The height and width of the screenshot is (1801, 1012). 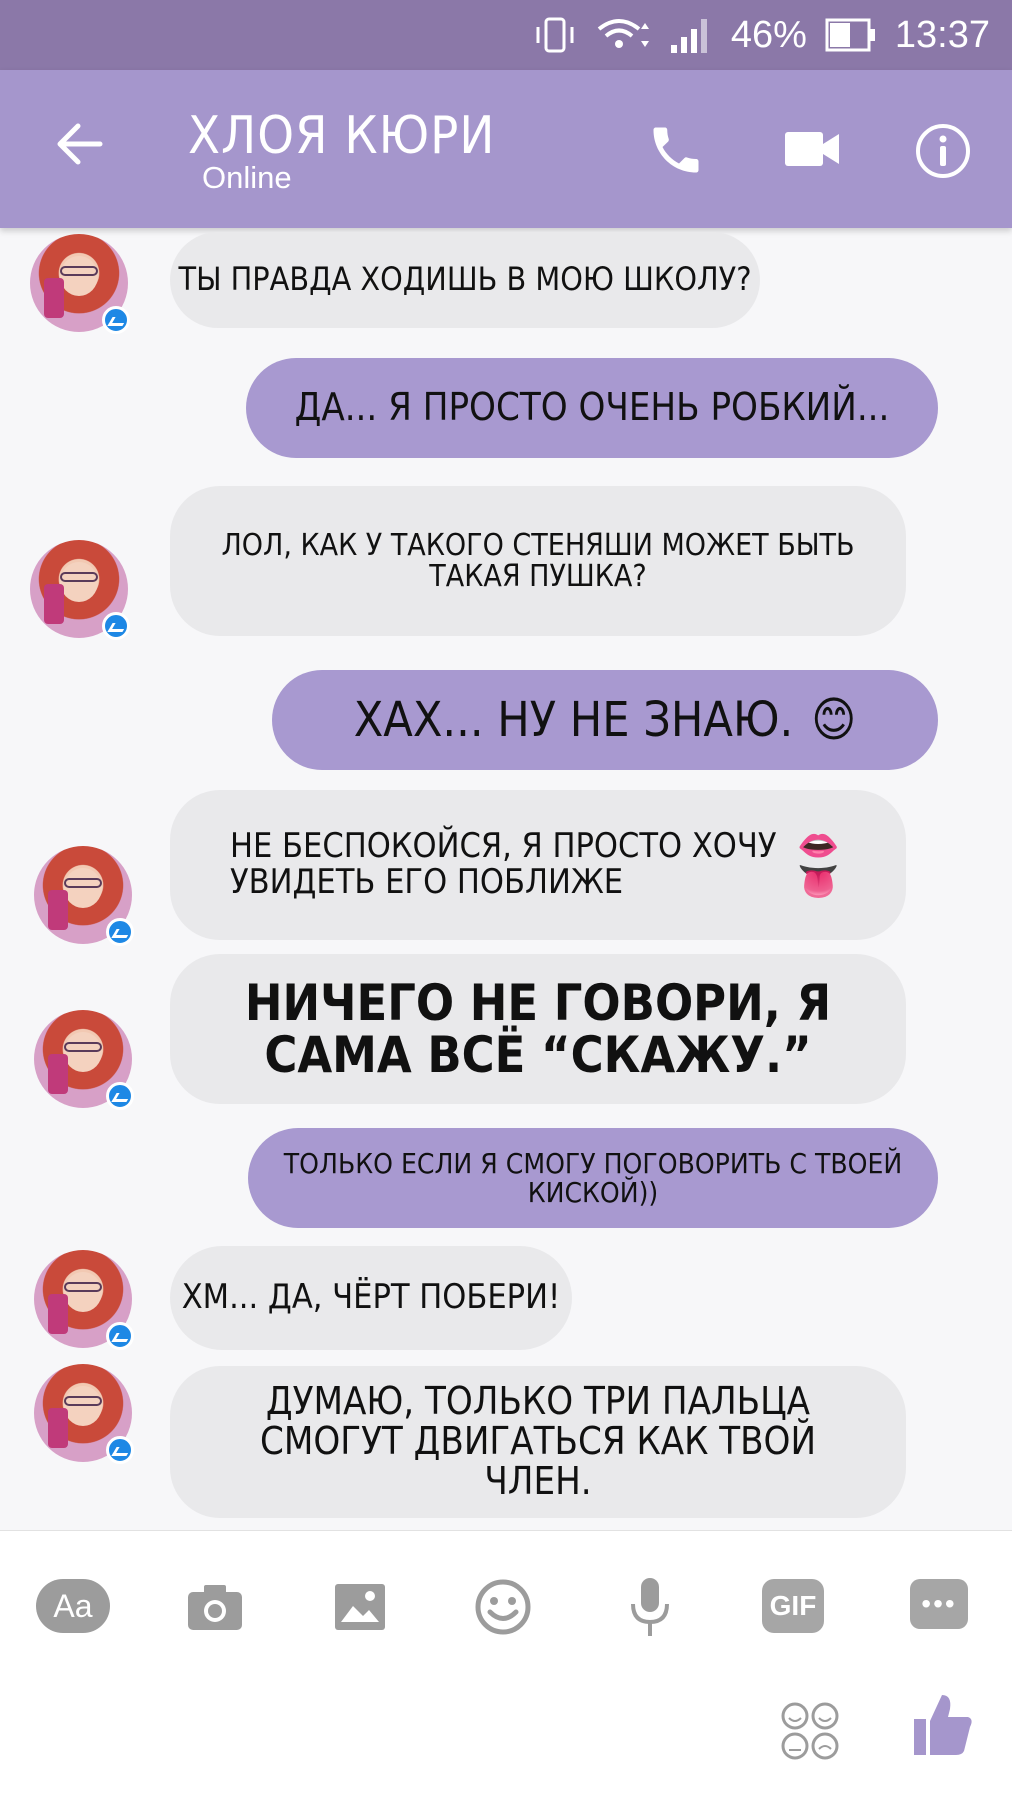 I want to click on battery-percent: 46%, so click(x=768, y=34).